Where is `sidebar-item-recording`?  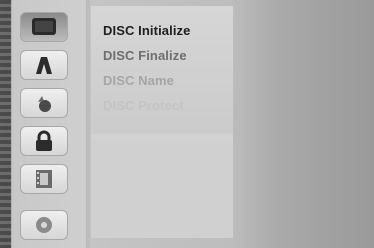
sidebar-item-recording is located at coordinates (44, 179).